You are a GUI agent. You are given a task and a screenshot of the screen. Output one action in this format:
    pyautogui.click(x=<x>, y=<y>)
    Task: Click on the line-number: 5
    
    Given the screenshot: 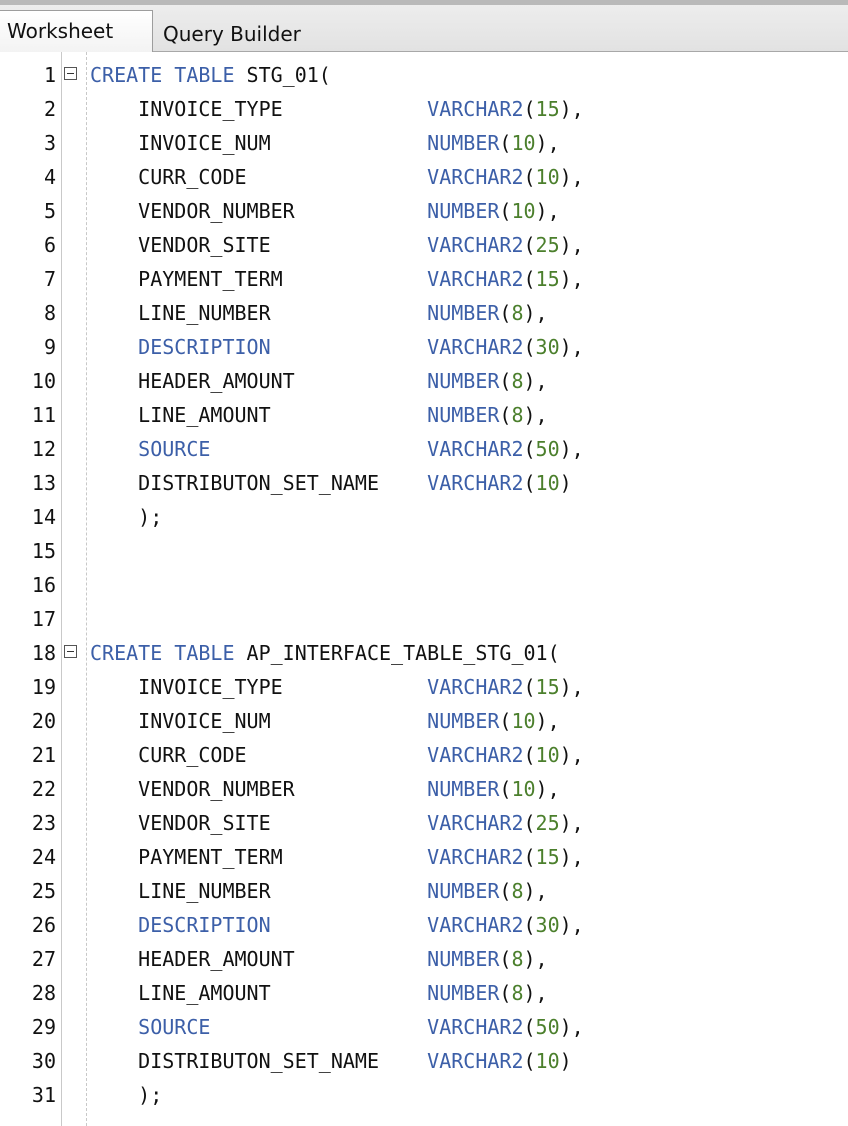 What is the action you would take?
    pyautogui.click(x=49, y=211)
    